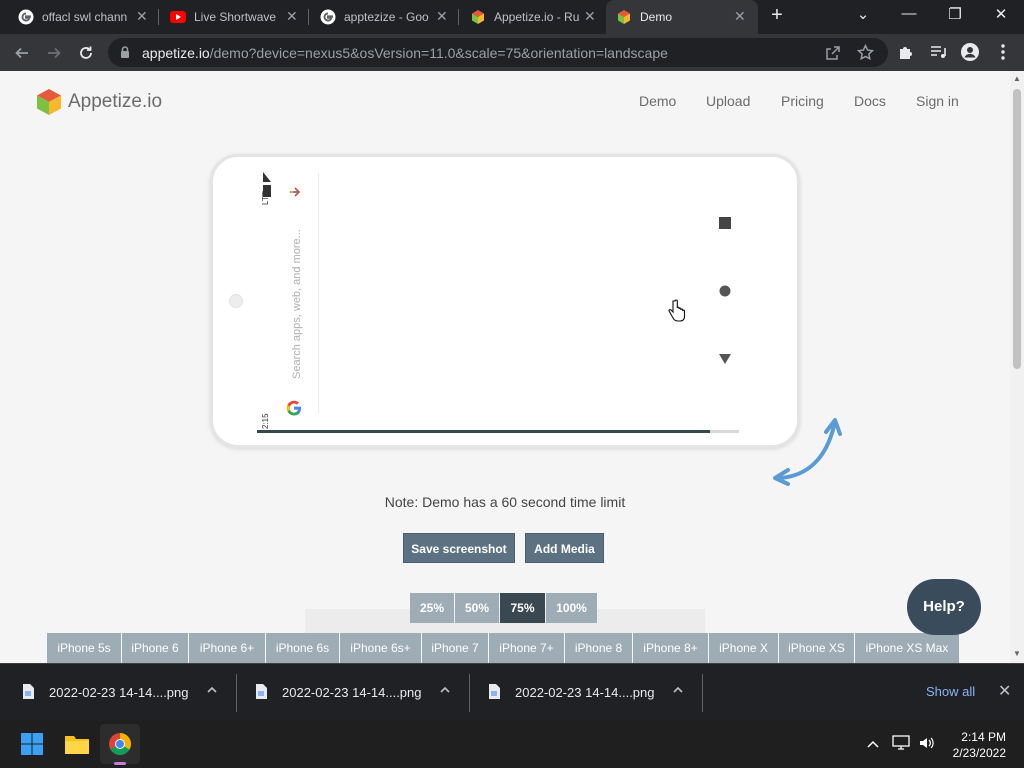 This screenshot has width=1024, height=768. I want to click on window-close-button: ✕, so click(1001, 14).